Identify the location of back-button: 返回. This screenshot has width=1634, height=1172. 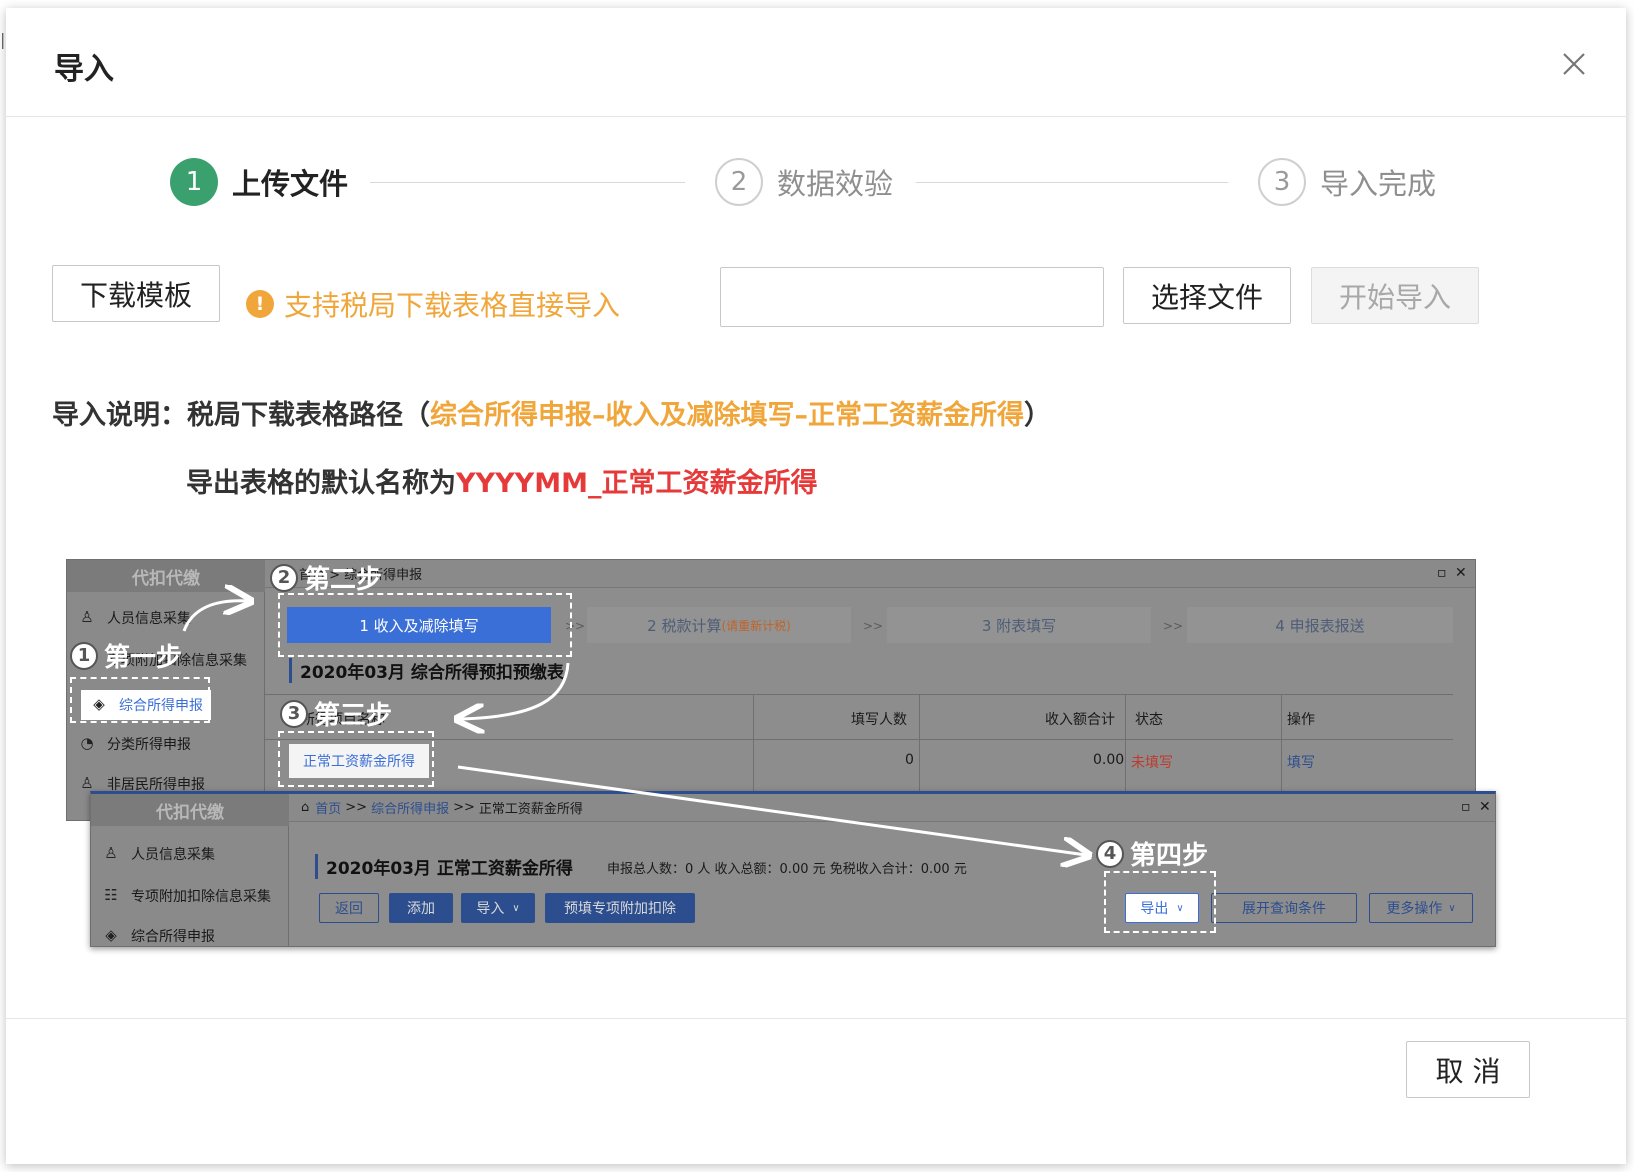
(349, 908).